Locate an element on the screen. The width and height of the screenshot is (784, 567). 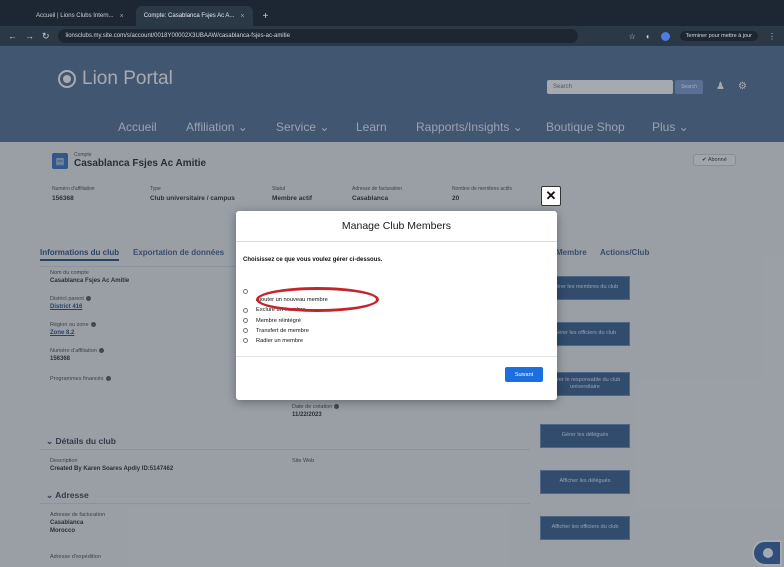
browser-tab-compte: Compte: Casablanca Fsjes Ac A... × is located at coordinates (194, 16).